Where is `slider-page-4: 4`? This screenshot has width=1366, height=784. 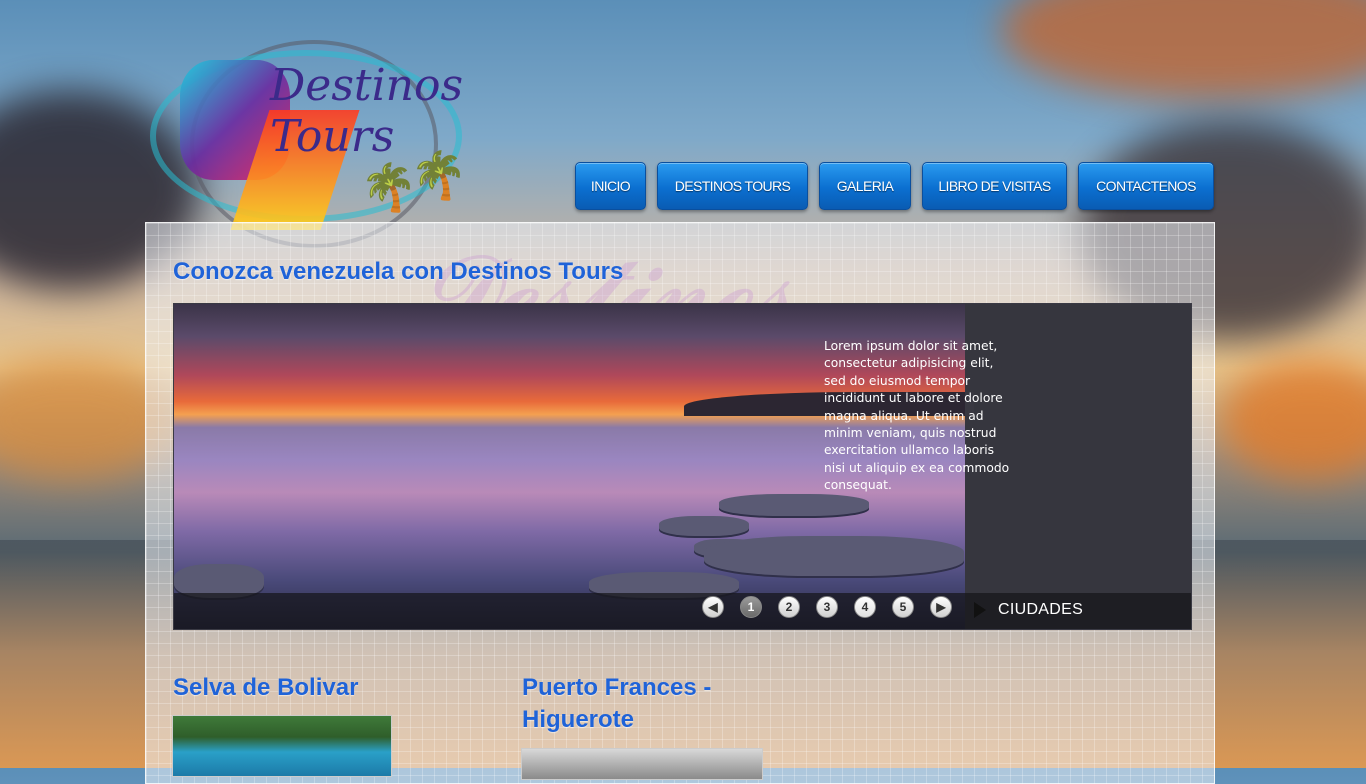
slider-page-4: 4 is located at coordinates (865, 607).